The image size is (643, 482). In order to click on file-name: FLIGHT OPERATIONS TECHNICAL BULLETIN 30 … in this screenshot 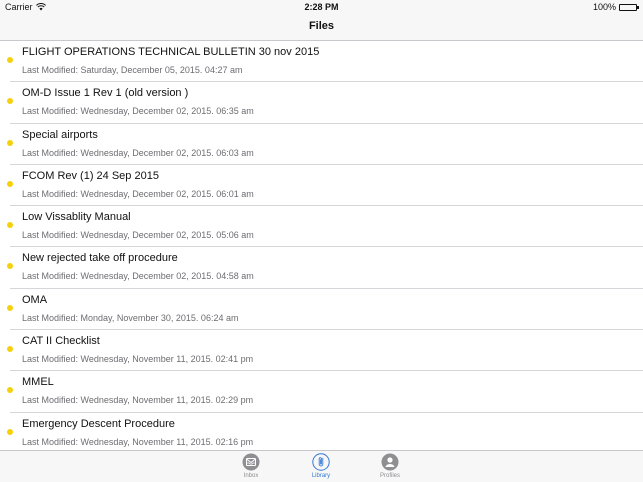, I will do `click(171, 52)`.